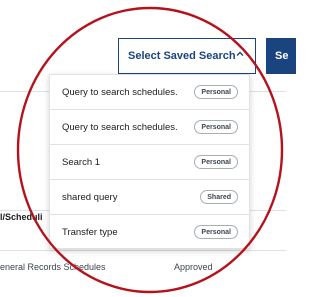  What do you see at coordinates (149, 232) in the screenshot?
I see `saved-search-item: Transfer type Personal` at bounding box center [149, 232].